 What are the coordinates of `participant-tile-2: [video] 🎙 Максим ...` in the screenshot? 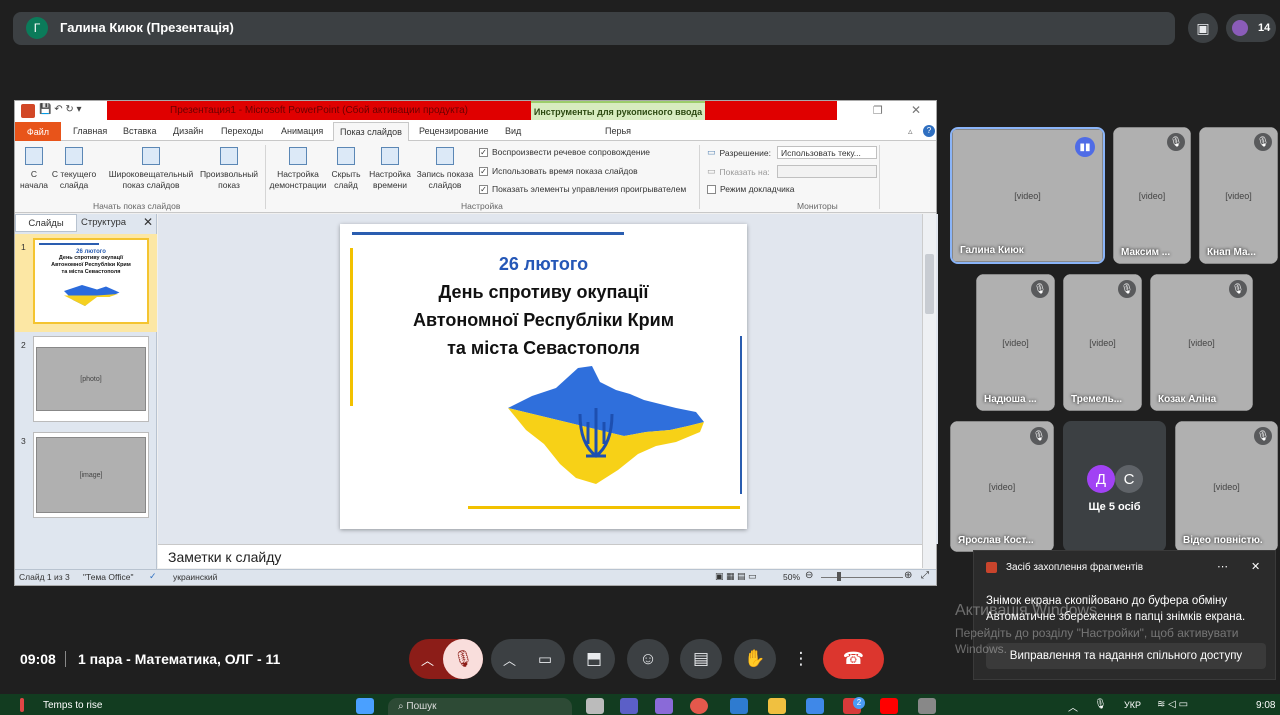 It's located at (1152, 195).